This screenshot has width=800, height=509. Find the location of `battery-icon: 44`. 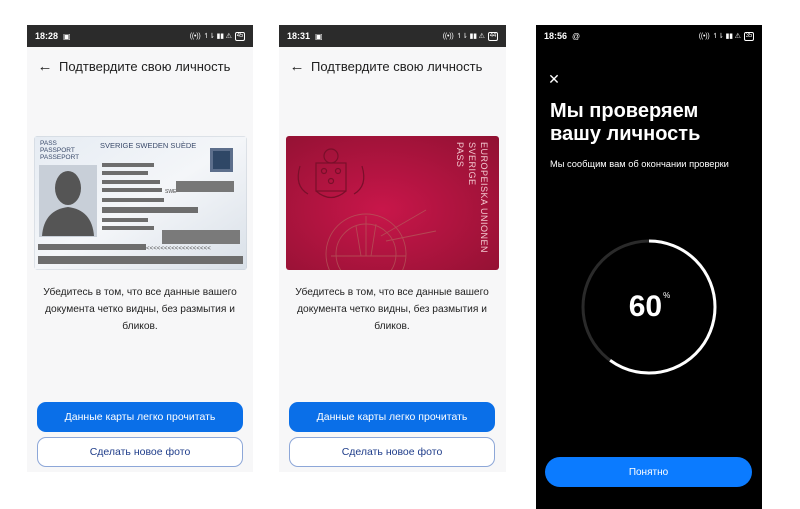

battery-icon: 44 is located at coordinates (492, 36).